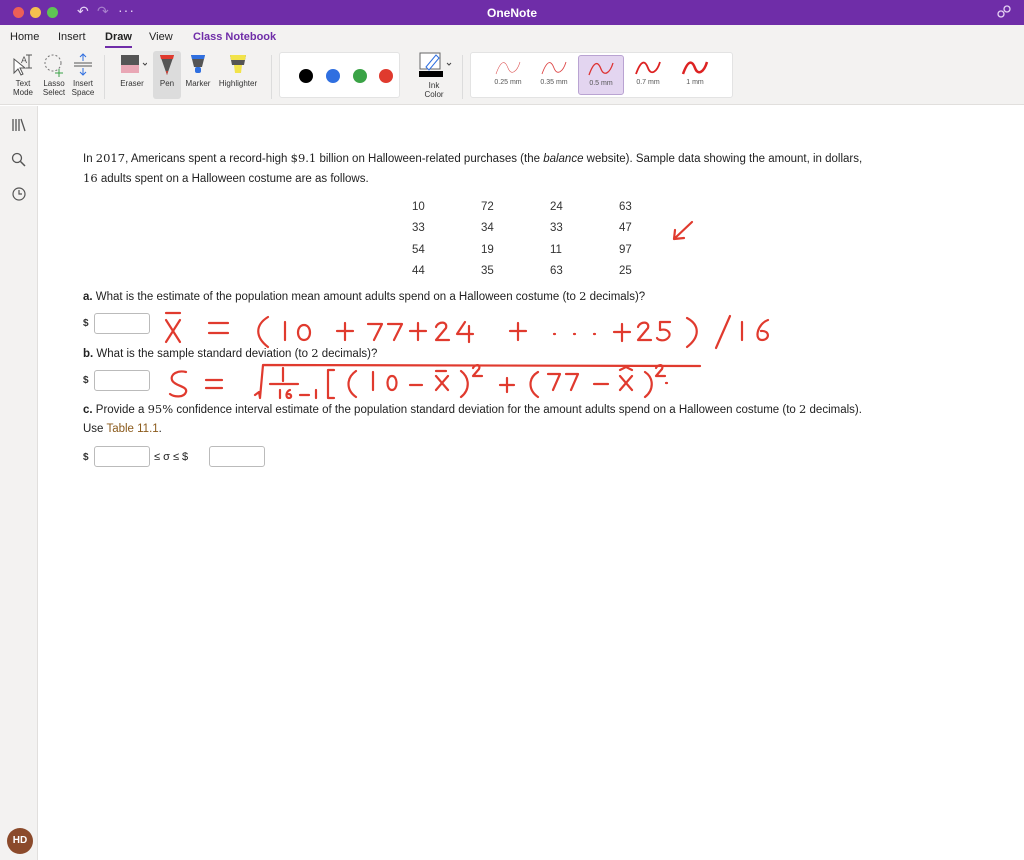  Describe the element at coordinates (237, 456) in the screenshot. I see `answer-c-upper-input` at that location.